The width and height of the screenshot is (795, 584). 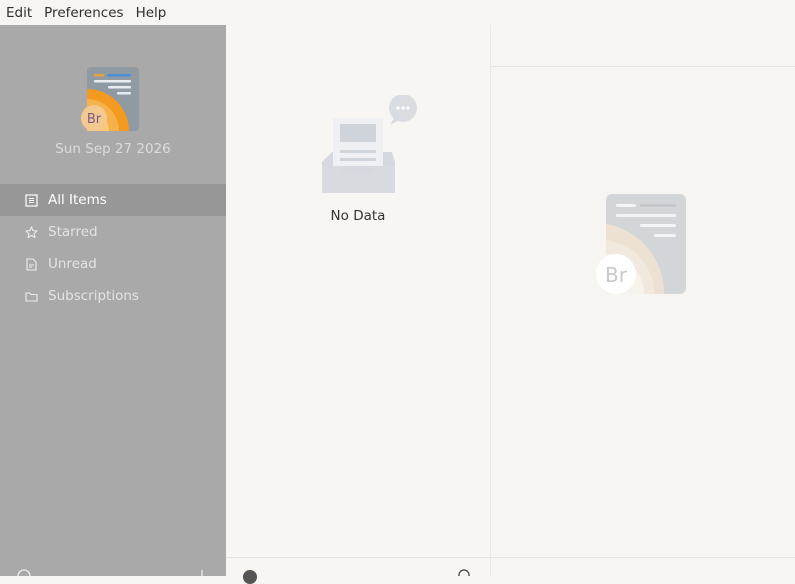 What do you see at coordinates (369, 144) in the screenshot?
I see `empty-inbox-icon` at bounding box center [369, 144].